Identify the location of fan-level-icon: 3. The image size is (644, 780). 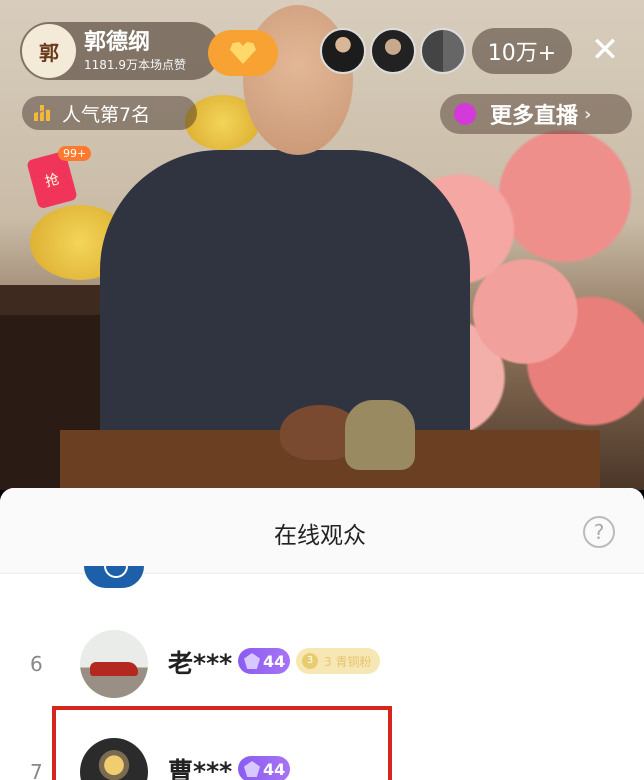
(310, 661).